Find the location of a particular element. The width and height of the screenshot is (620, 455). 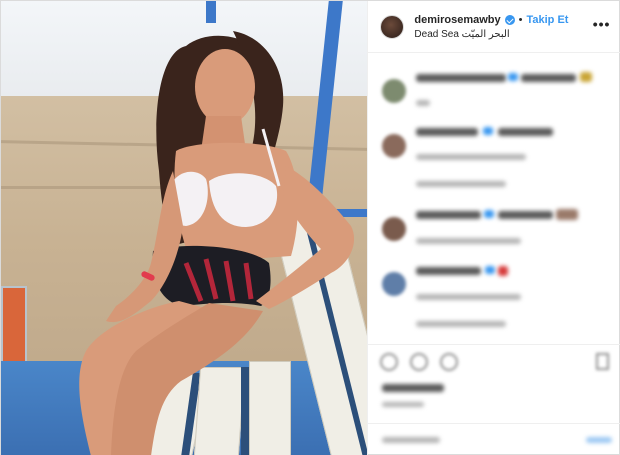

actions-divider is located at coordinates (494, 344).